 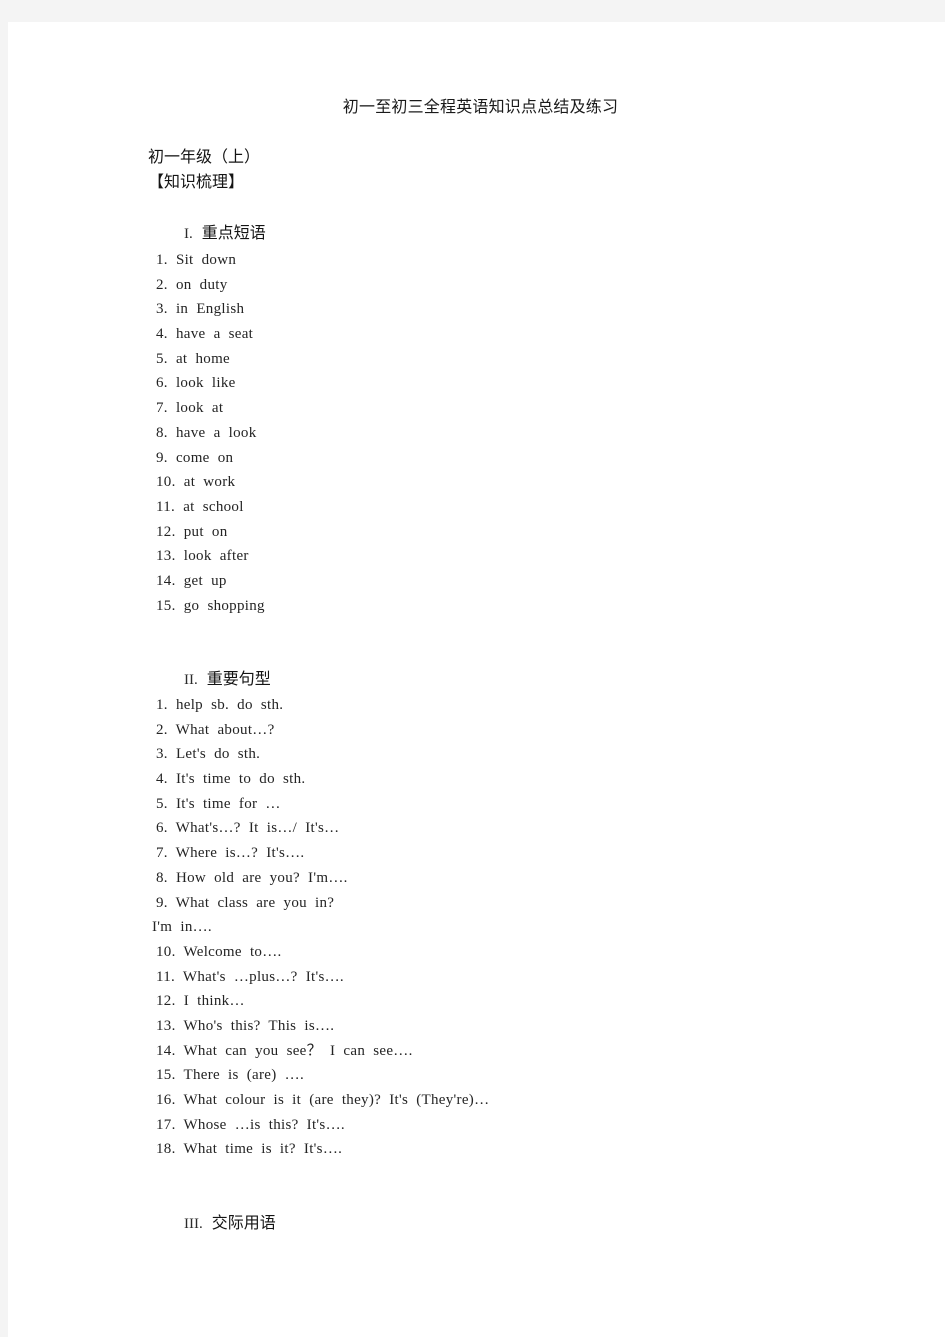 What do you see at coordinates (250, 976) in the screenshot?
I see `list-item: 11. What's …plus…? It's….` at bounding box center [250, 976].